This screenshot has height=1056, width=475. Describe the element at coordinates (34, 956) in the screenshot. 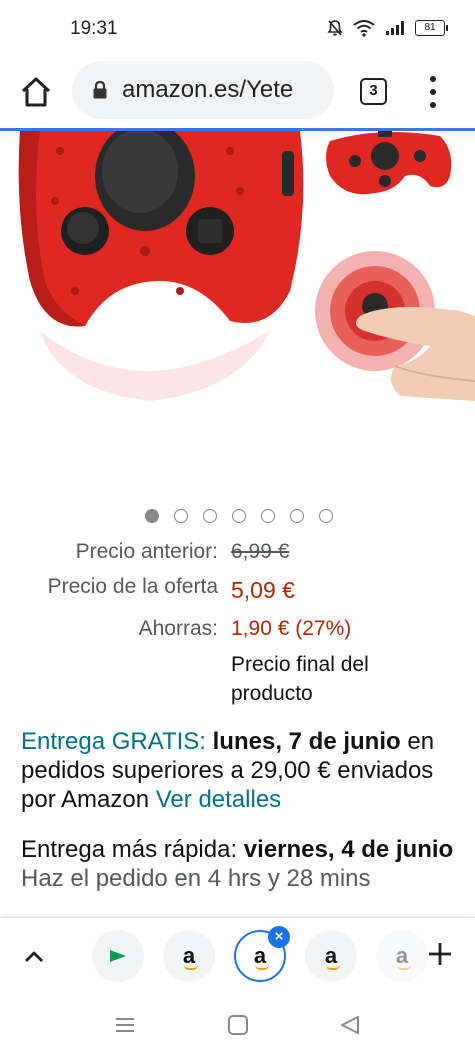

I see `chevron-up-icon` at that location.